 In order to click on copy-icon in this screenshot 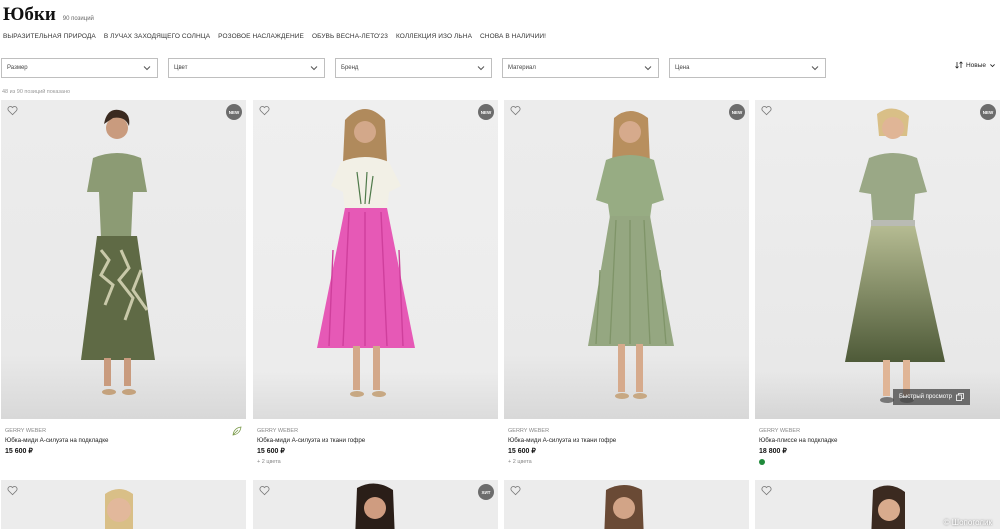, I will do `click(960, 397)`.